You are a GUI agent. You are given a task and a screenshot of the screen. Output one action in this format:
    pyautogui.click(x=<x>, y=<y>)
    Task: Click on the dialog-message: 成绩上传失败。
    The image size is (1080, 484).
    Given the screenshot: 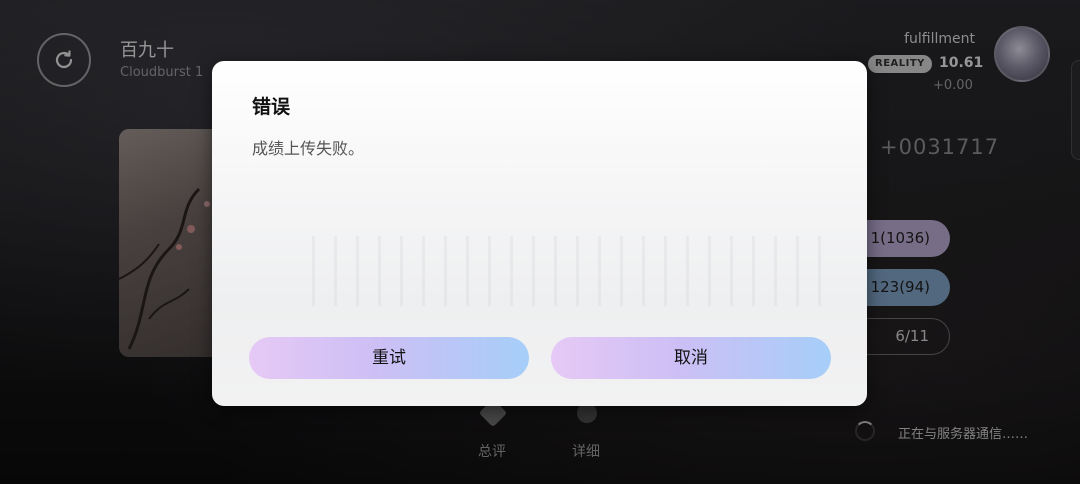 What is the action you would take?
    pyautogui.click(x=308, y=148)
    